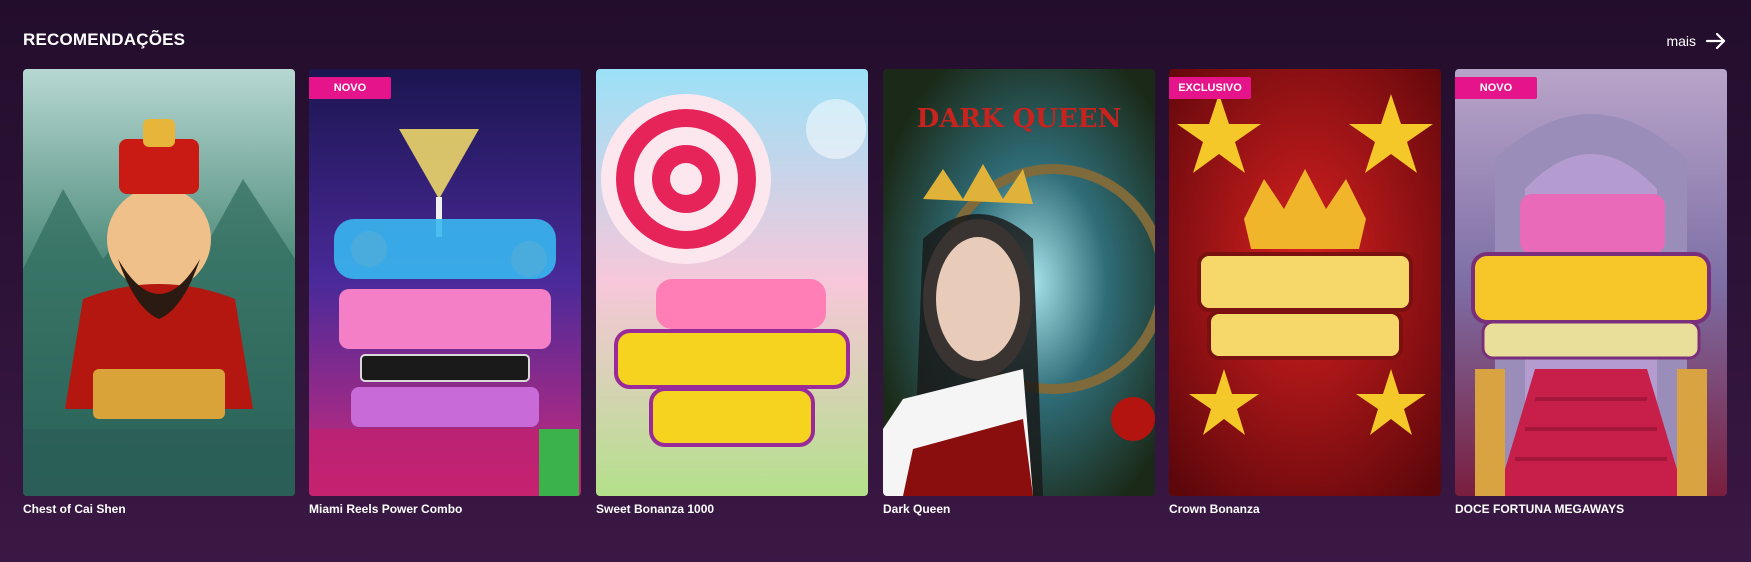 This screenshot has width=1751, height=562. Describe the element at coordinates (74, 509) in the screenshot. I see `game-name: Chest of Cai Shen` at that location.